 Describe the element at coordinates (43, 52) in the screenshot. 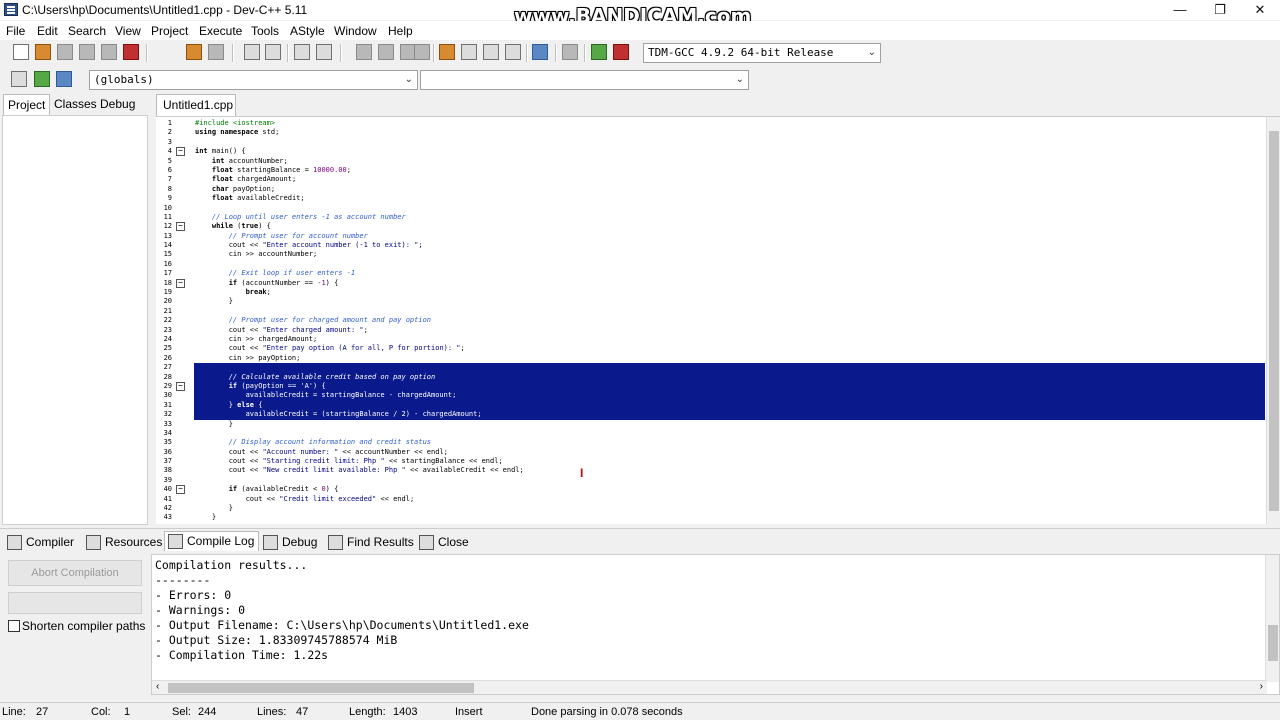

I see `open-file-icon` at that location.